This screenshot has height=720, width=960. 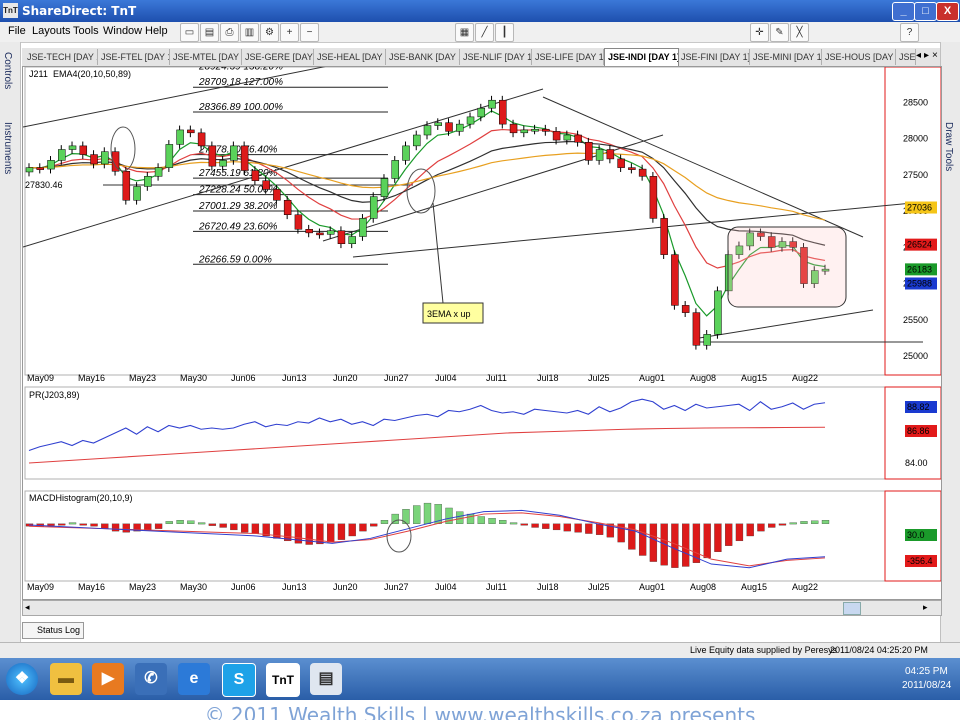 What do you see at coordinates (918, 55) in the screenshot?
I see `tab-scroll-left-icon: ◂` at bounding box center [918, 55].